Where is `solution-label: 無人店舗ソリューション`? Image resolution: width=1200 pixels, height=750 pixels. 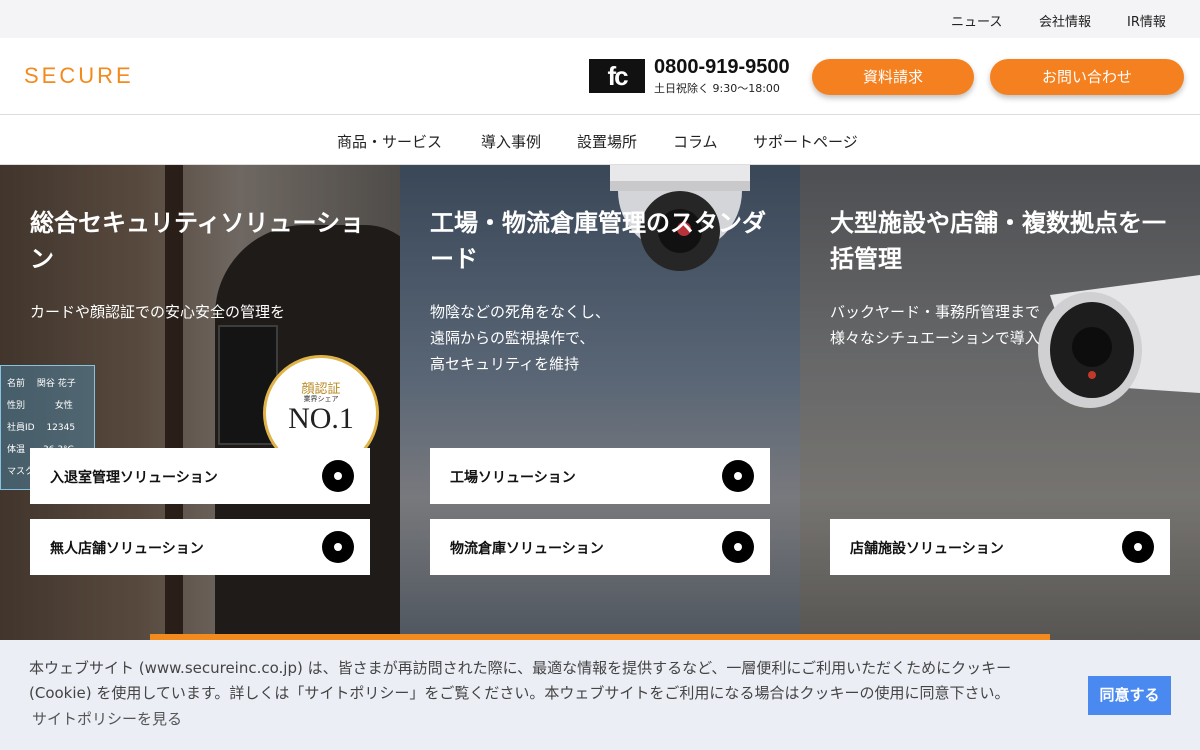 solution-label: 無人店舗ソリューション is located at coordinates (127, 549).